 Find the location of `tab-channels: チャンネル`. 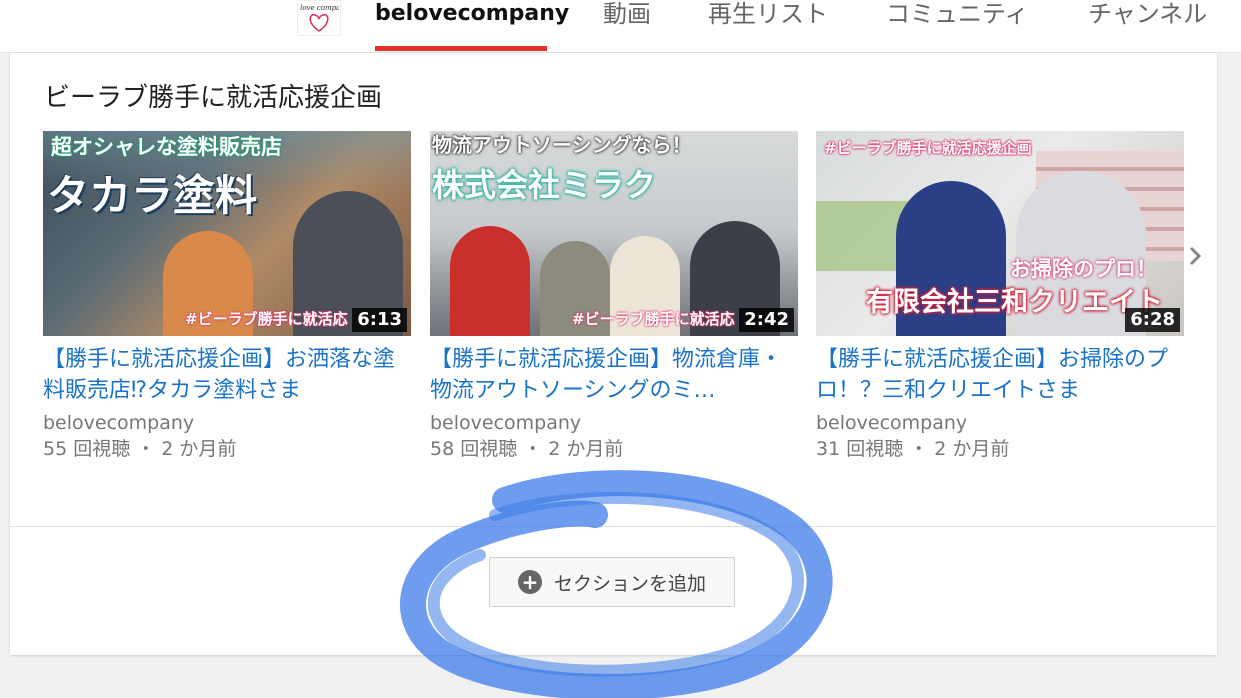

tab-channels: チャンネル is located at coordinates (1147, 26).